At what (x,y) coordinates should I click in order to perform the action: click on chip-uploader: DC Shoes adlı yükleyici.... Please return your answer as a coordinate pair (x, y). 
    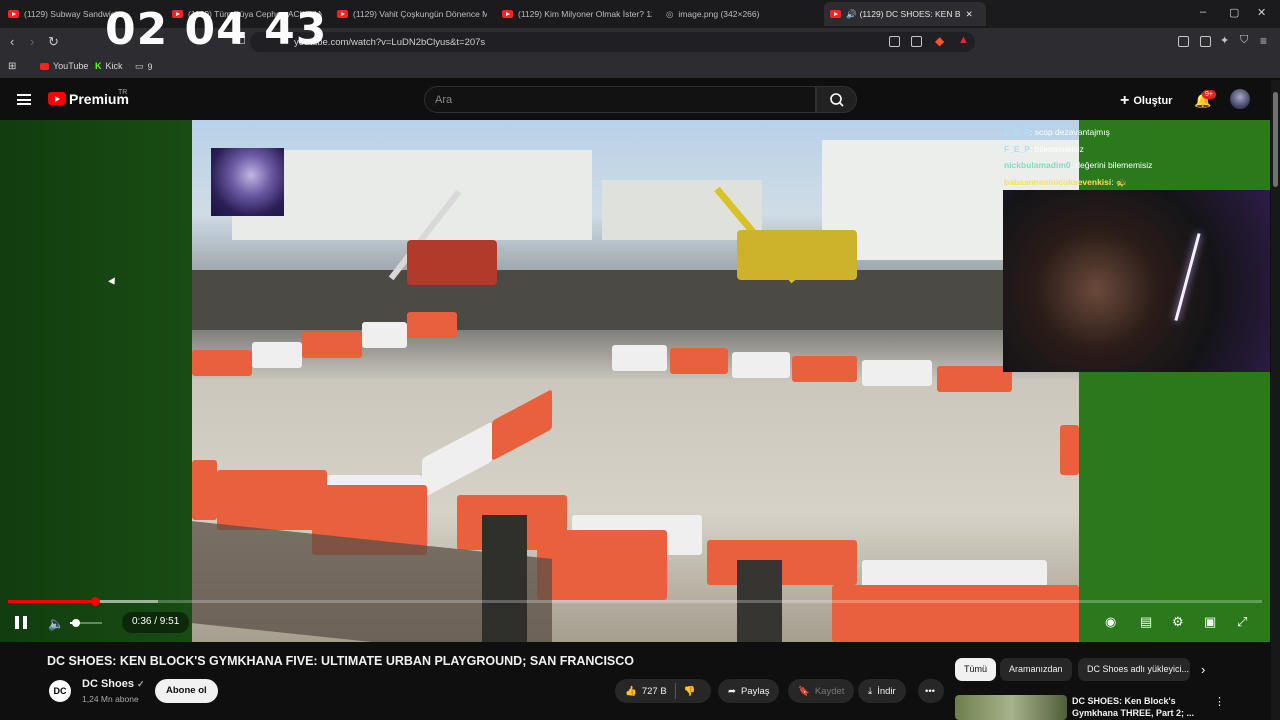
    Looking at the image, I should click on (1134, 669).